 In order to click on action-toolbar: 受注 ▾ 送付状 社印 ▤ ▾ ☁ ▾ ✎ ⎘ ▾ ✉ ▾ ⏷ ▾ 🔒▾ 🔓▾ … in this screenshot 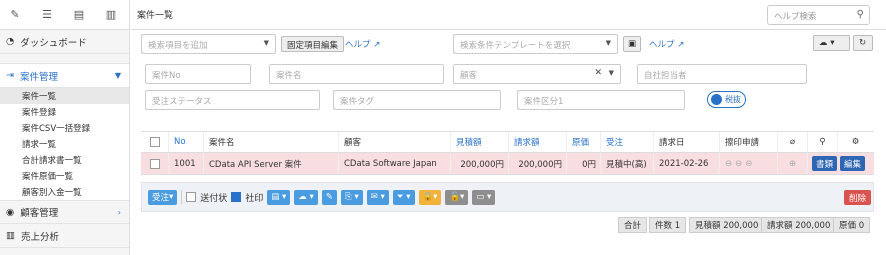, I will do `click(507, 197)`.